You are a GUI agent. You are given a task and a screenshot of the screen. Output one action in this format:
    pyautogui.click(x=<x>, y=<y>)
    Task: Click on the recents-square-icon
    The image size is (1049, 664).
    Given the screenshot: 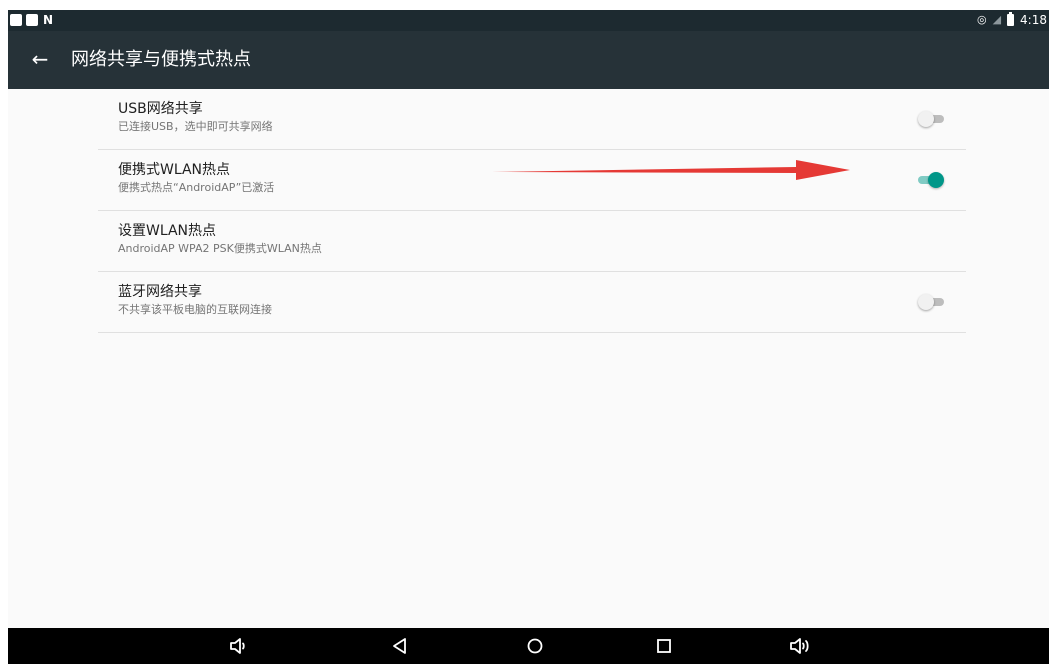 What is the action you would take?
    pyautogui.click(x=664, y=646)
    